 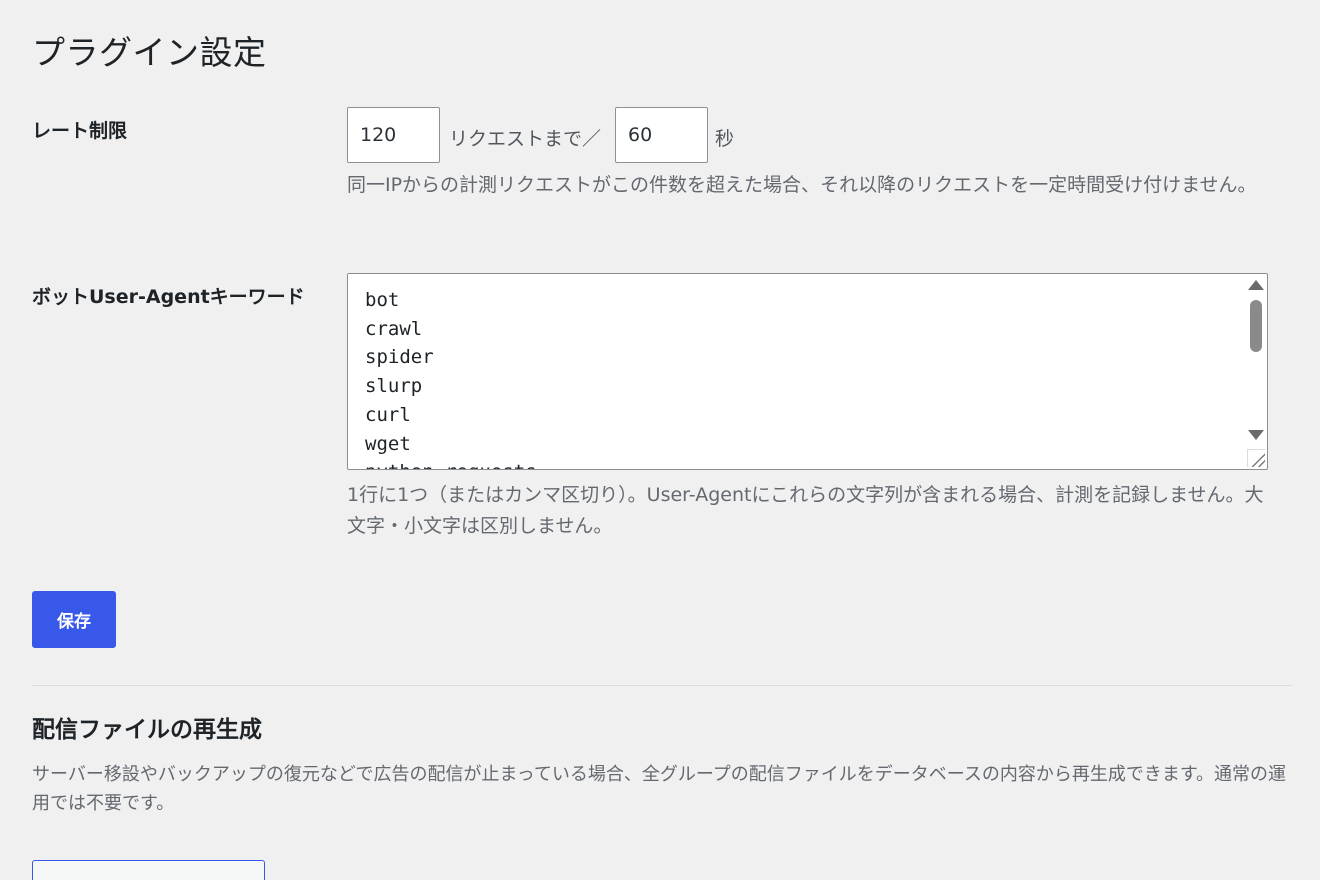 What do you see at coordinates (393, 135) in the screenshot?
I see `rate-limit-requests-input` at bounding box center [393, 135].